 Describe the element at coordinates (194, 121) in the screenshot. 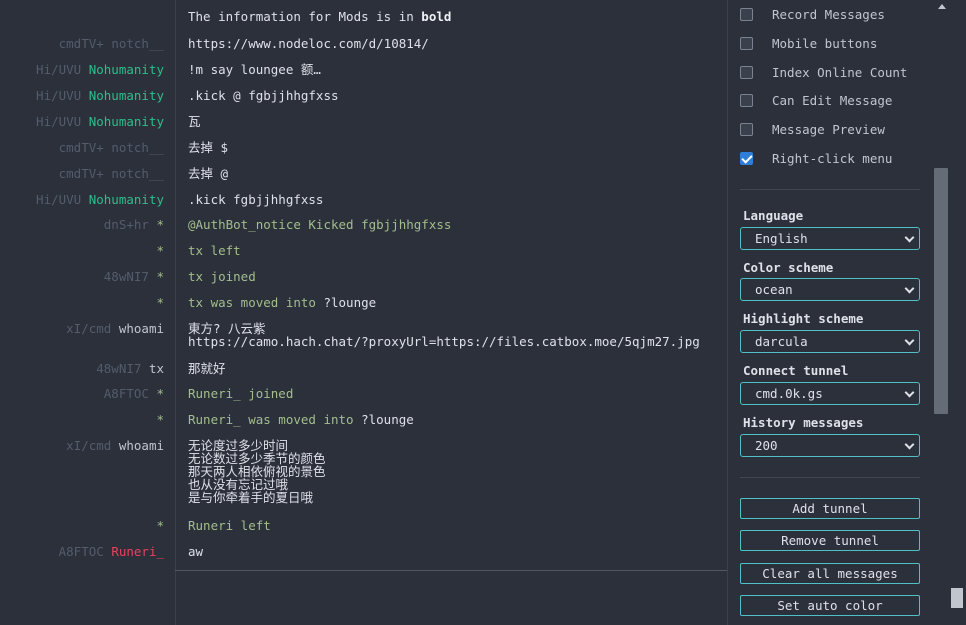

I see `message-text: 瓦` at that location.